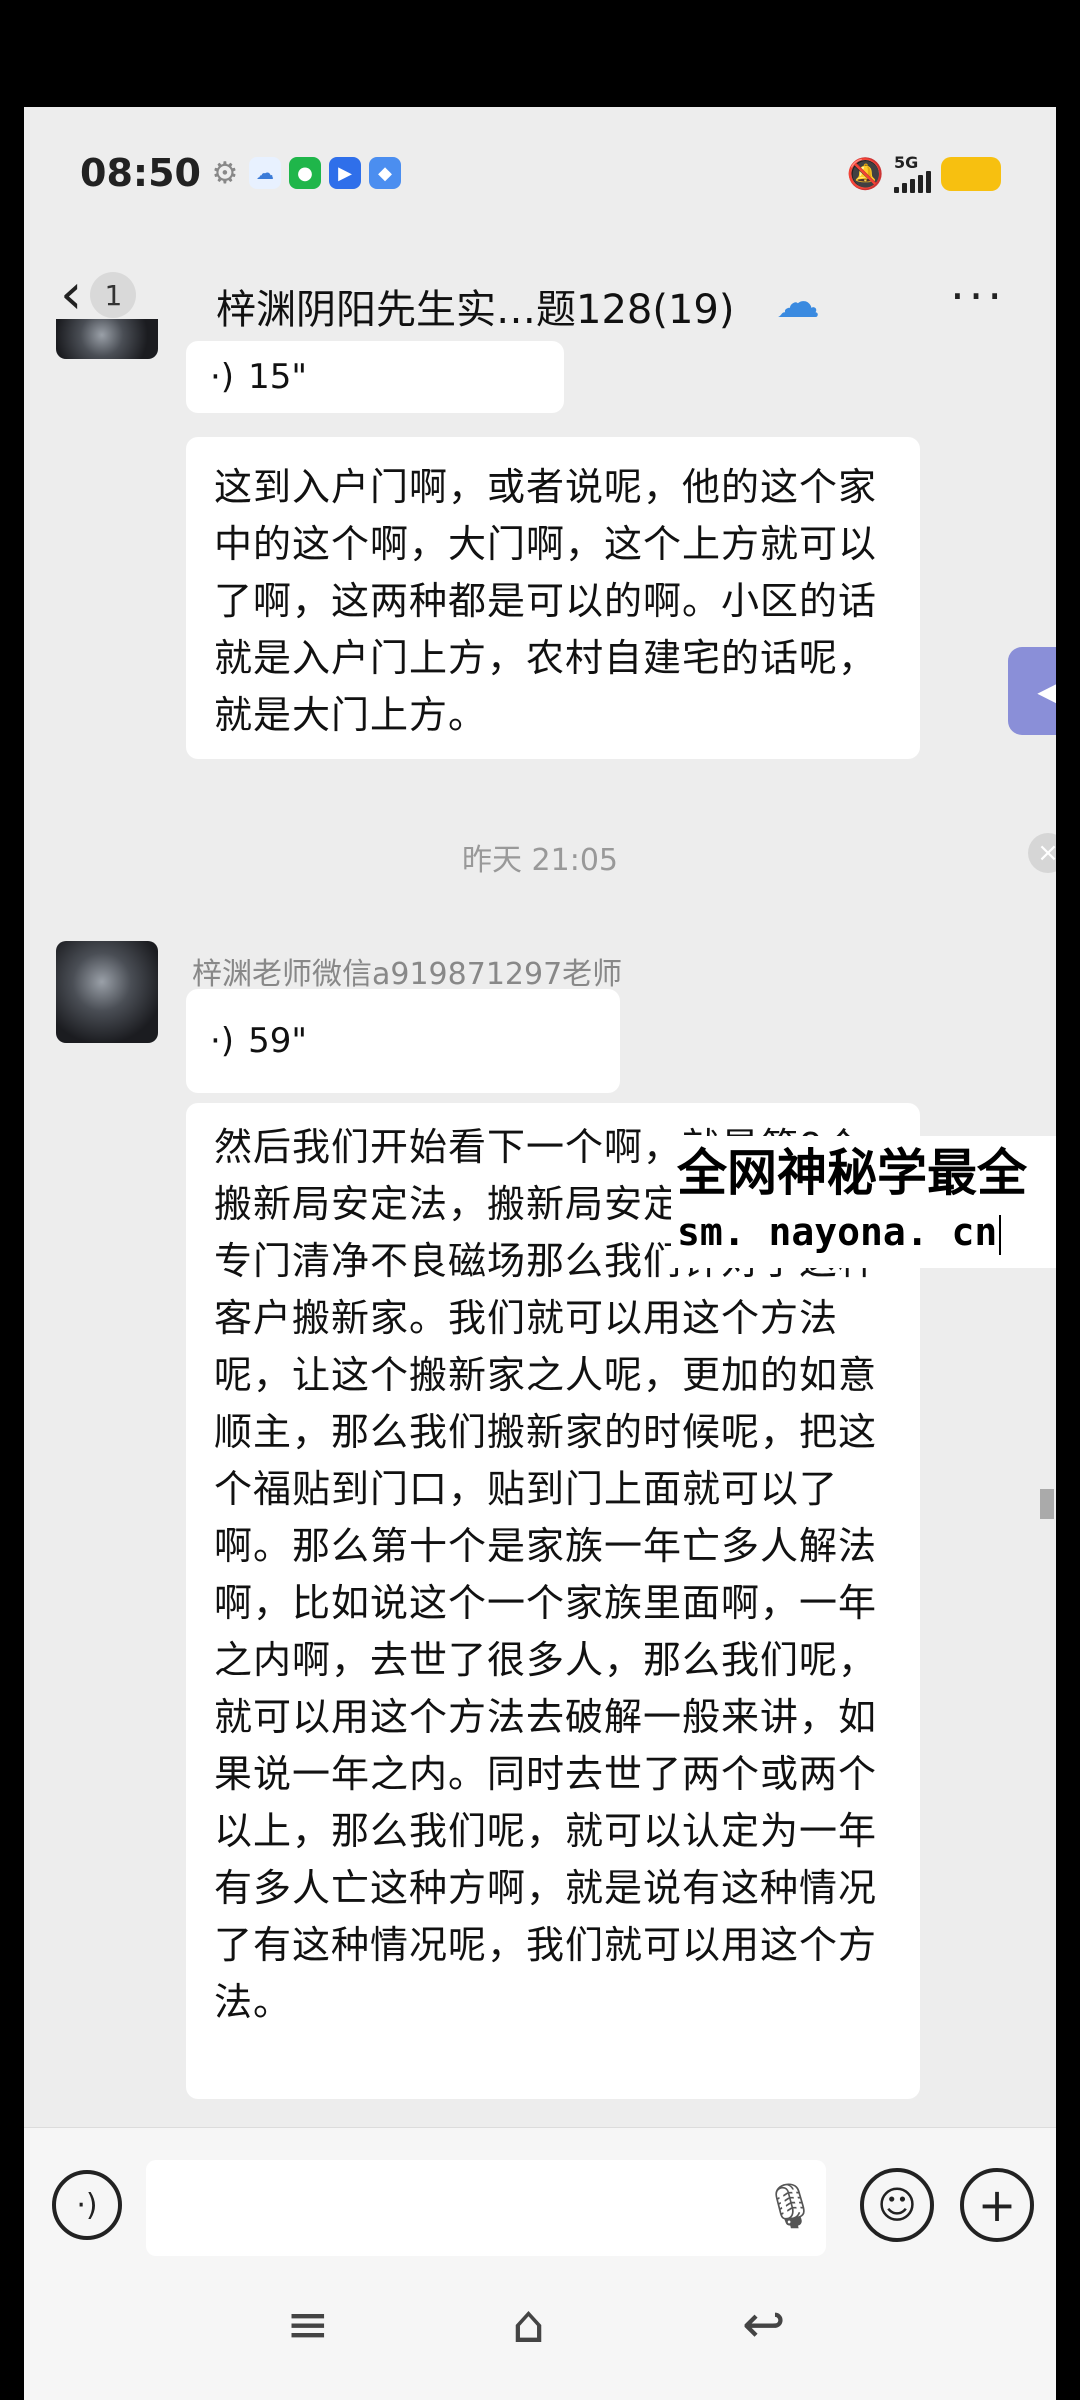  Describe the element at coordinates (971, 174) in the screenshot. I see `battery-icon` at that location.